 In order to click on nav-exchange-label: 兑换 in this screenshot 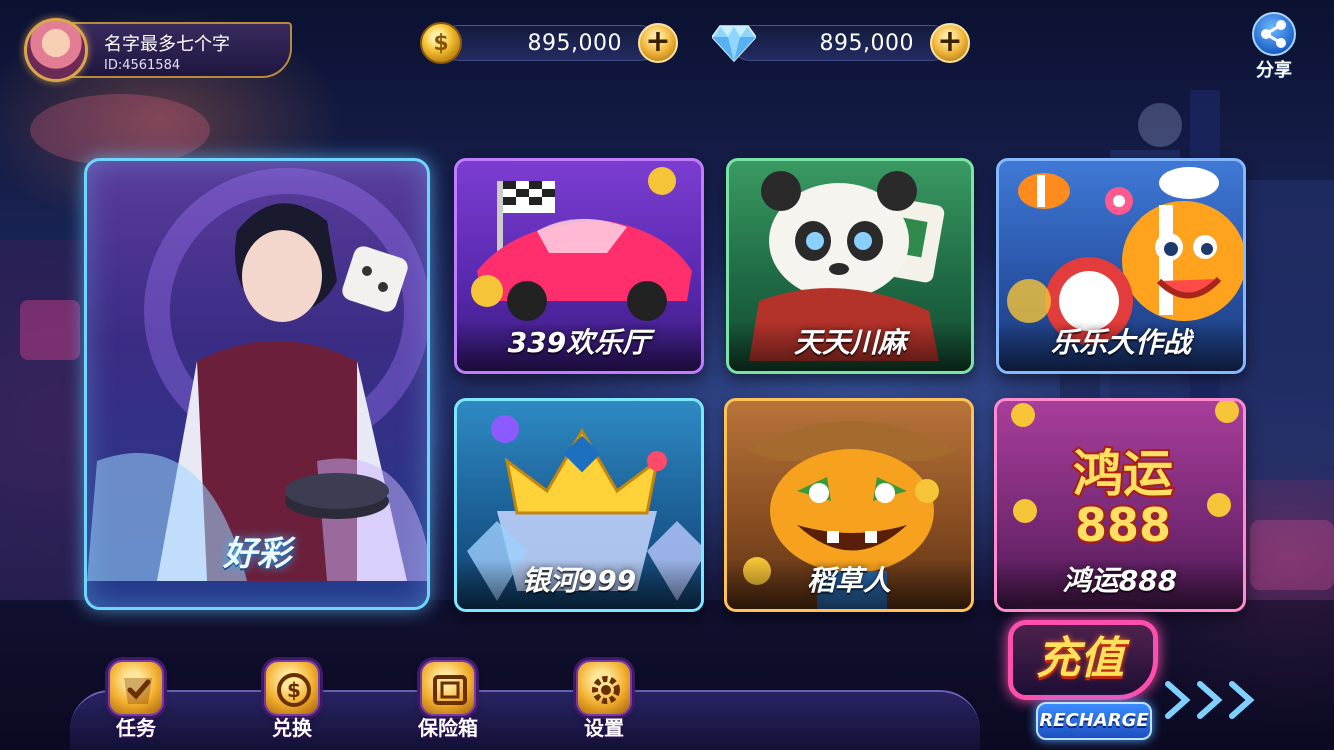, I will do `click(292, 728)`.